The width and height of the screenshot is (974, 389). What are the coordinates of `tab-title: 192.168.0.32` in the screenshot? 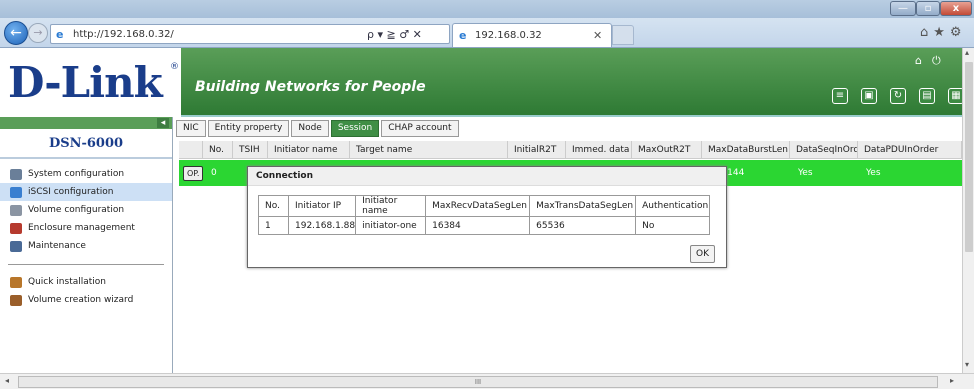 It's located at (508, 35).